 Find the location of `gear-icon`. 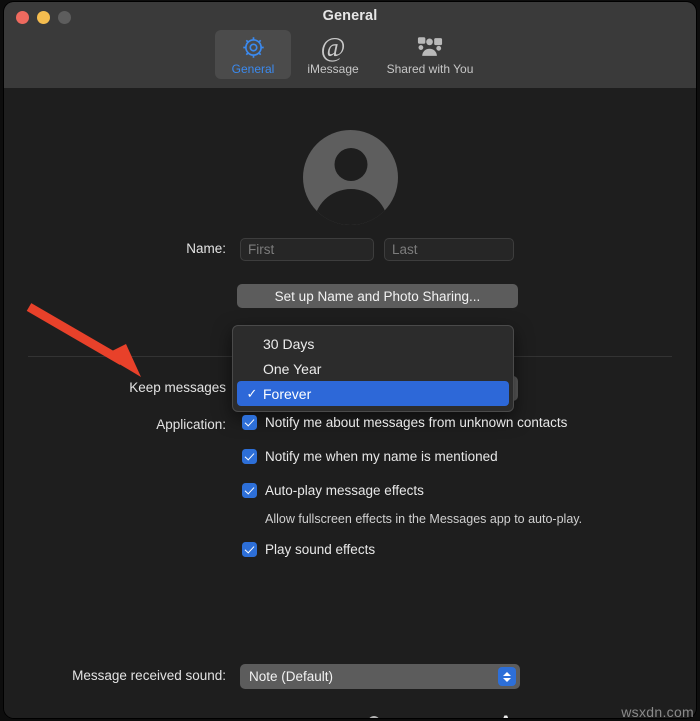

gear-icon is located at coordinates (253, 47).